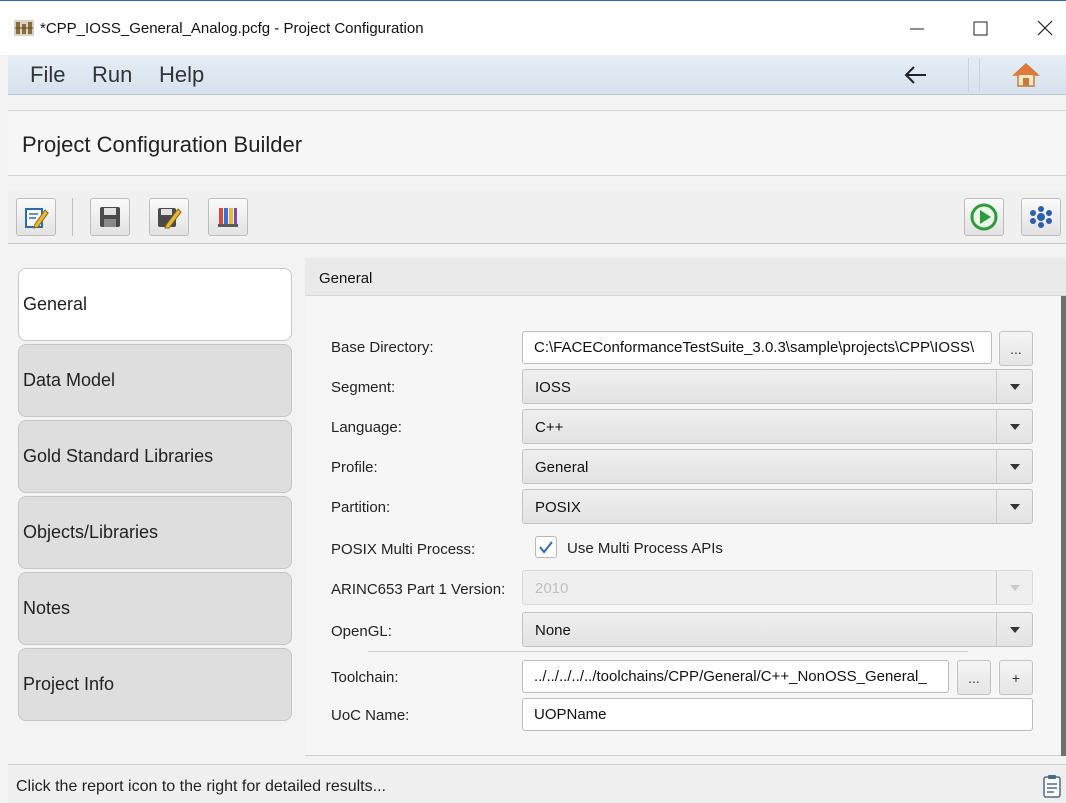  I want to click on header-band: Project Configuration Builder, so click(537, 143).